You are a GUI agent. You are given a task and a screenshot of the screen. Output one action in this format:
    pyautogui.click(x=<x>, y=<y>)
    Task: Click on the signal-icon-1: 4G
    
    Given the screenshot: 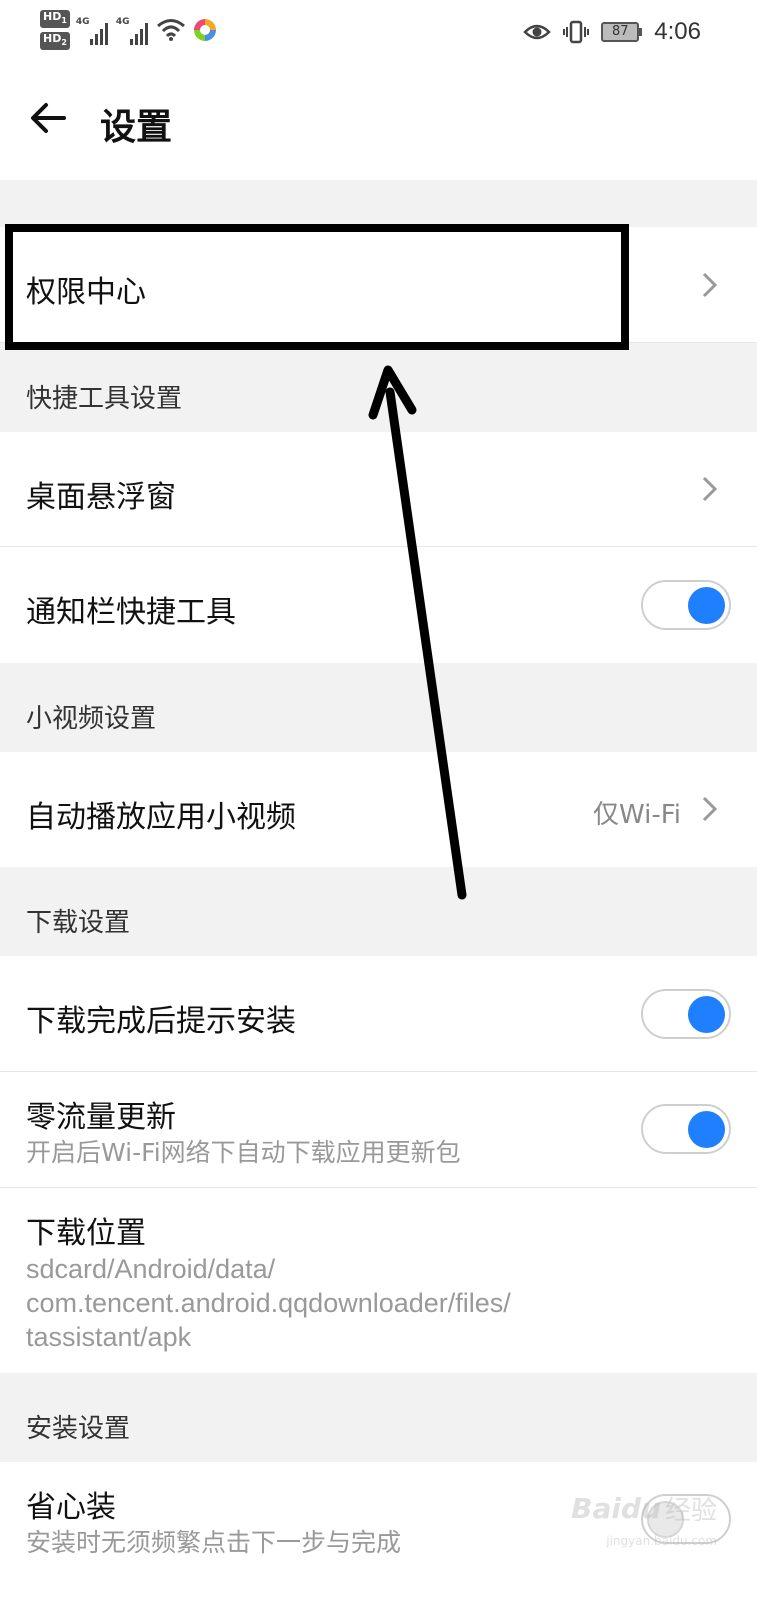 What is the action you would take?
    pyautogui.click(x=93, y=30)
    